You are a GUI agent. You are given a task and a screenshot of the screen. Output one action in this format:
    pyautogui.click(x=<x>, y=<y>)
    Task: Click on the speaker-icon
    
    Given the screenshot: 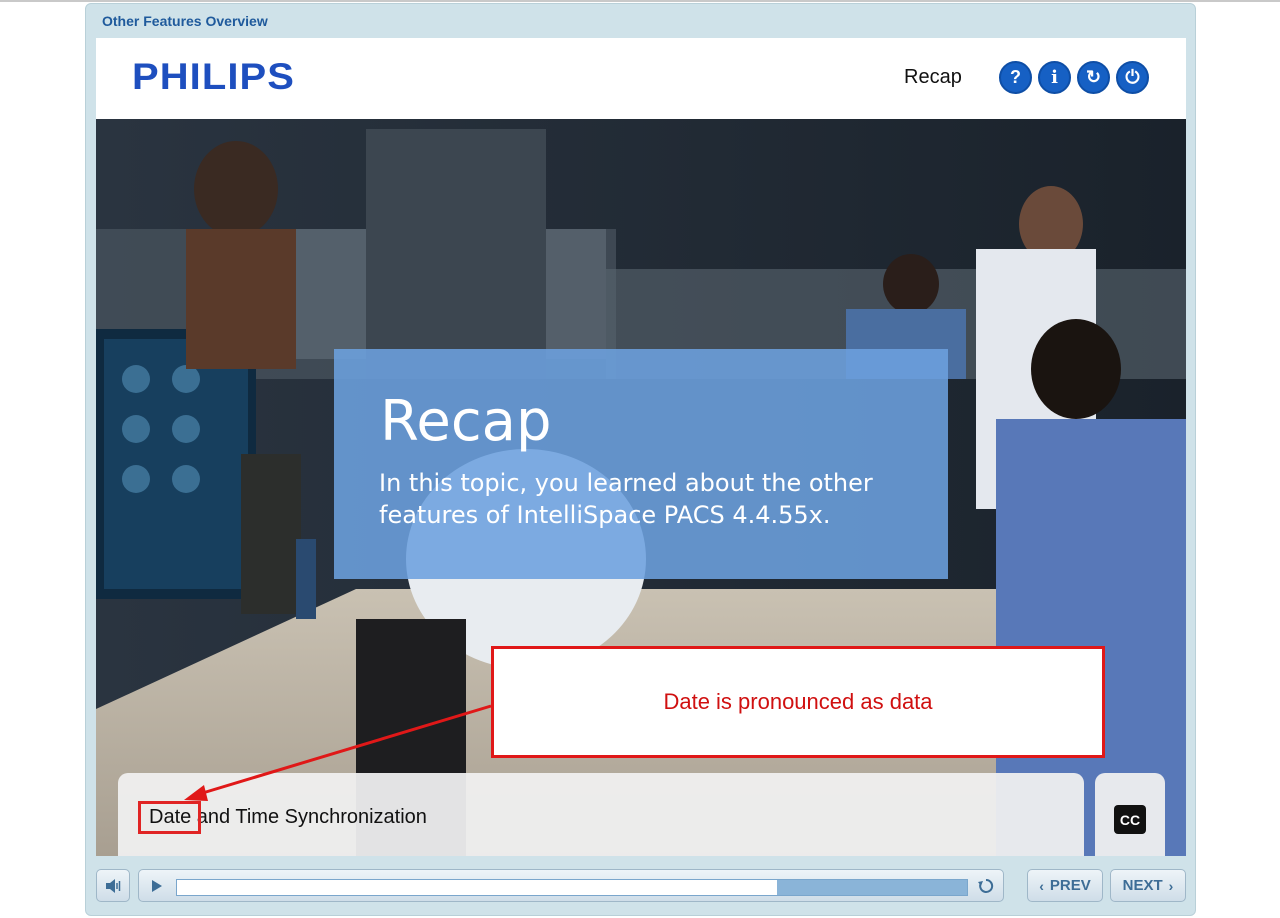 What is the action you would take?
    pyautogui.click(x=113, y=885)
    